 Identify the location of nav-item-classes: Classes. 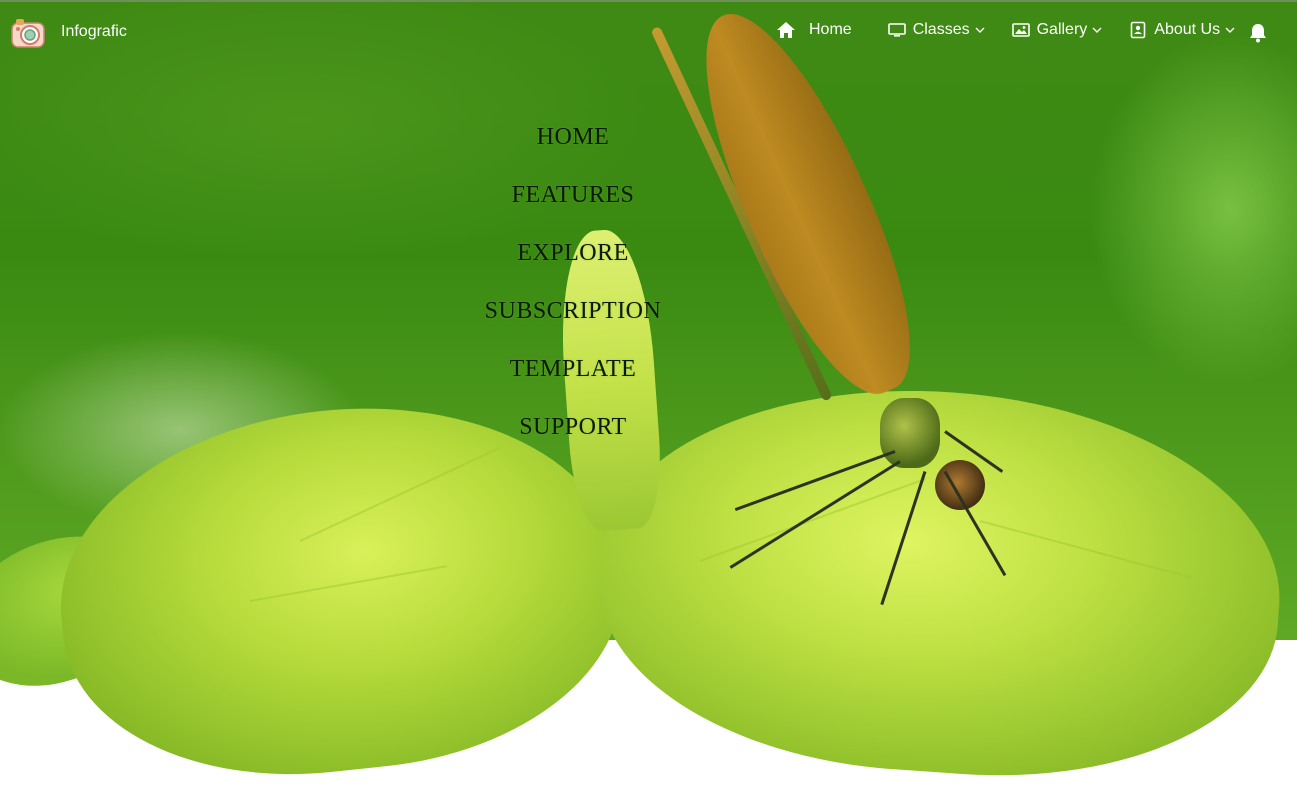
(936, 30).